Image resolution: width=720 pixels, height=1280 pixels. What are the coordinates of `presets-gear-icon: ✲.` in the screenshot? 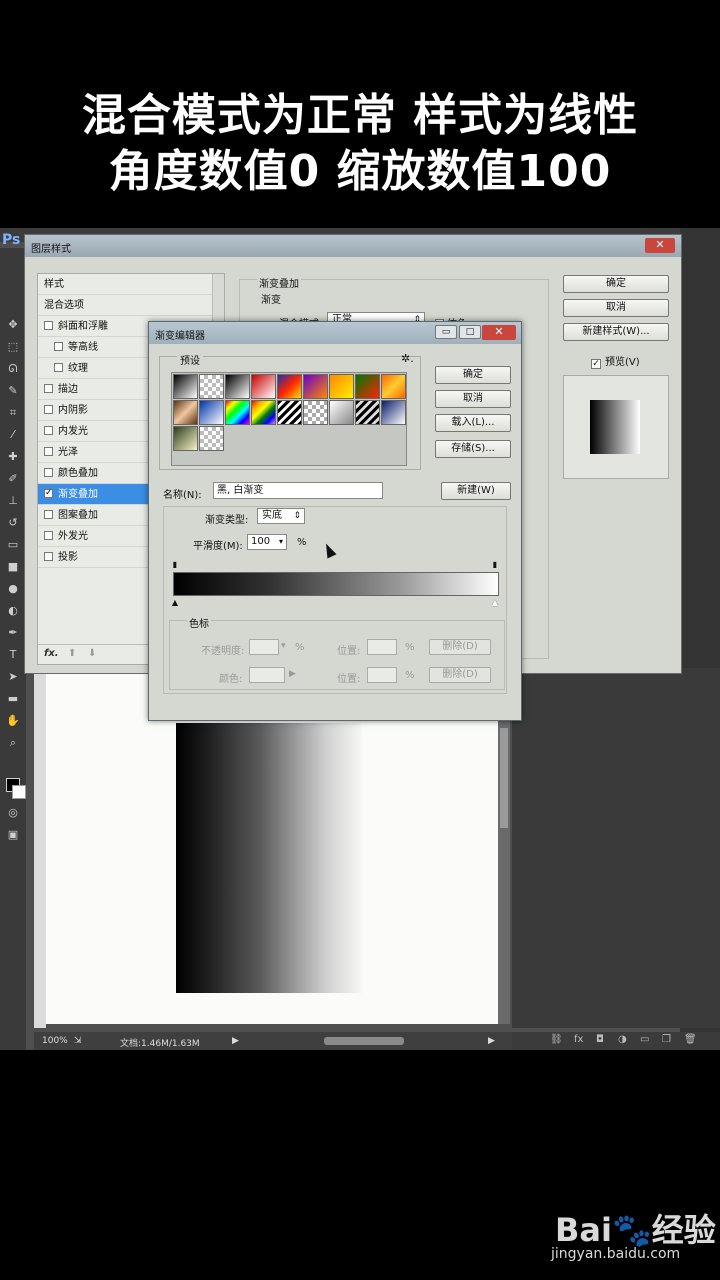 It's located at (407, 358).